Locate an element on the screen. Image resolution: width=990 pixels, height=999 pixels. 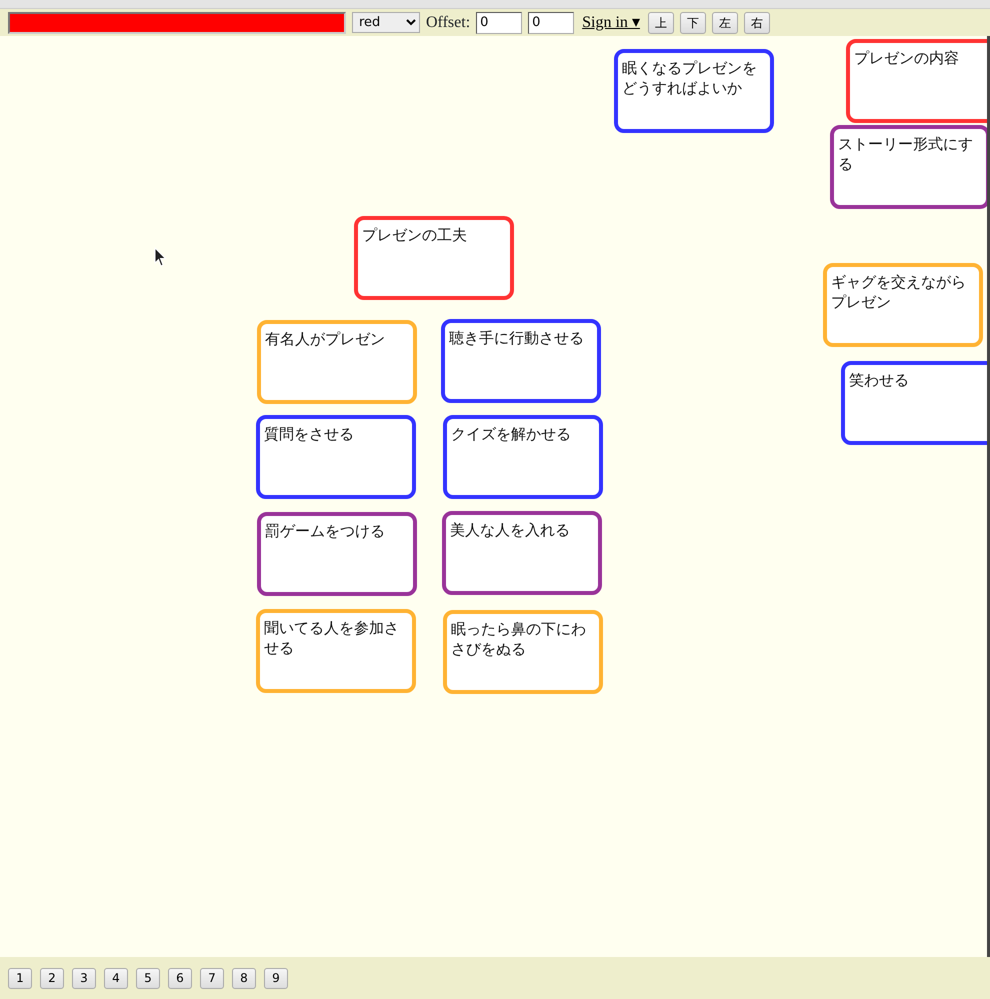
page-button: 8 is located at coordinates (244, 978).